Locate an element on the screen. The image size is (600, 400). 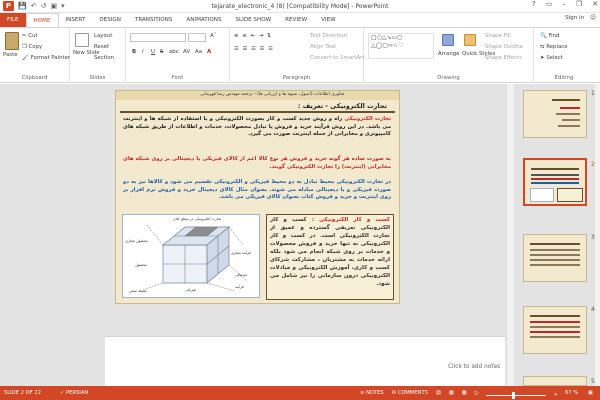
ebusiness-textbox: کسب و کار الکترونیکی is located at coordinates (330, 257).